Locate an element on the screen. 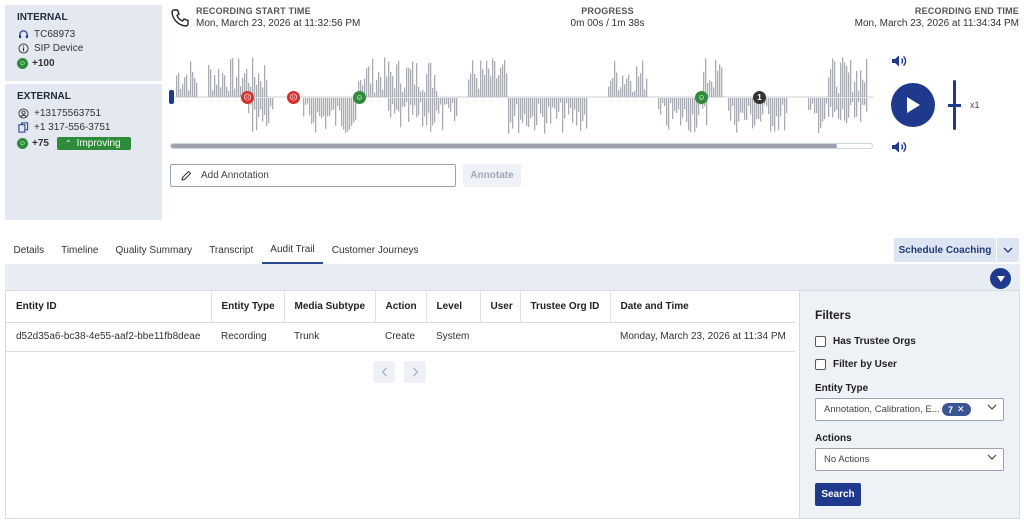 The height and width of the screenshot is (524, 1024). column-header: Trustee Org ID is located at coordinates (565, 307).